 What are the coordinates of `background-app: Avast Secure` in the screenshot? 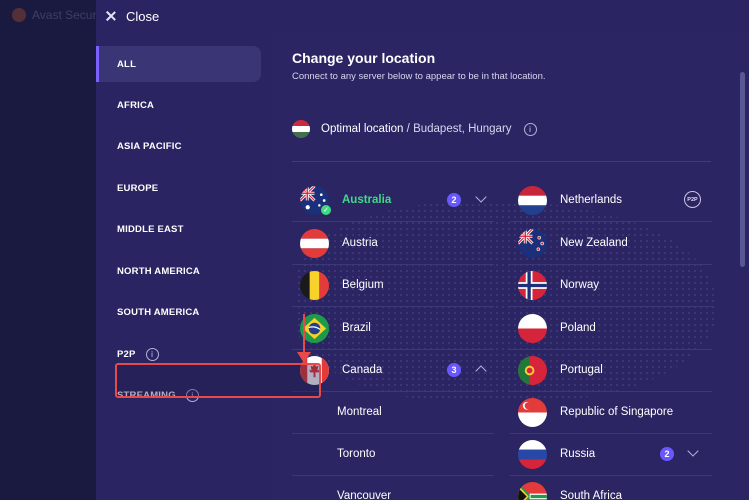 It's located at (48, 250).